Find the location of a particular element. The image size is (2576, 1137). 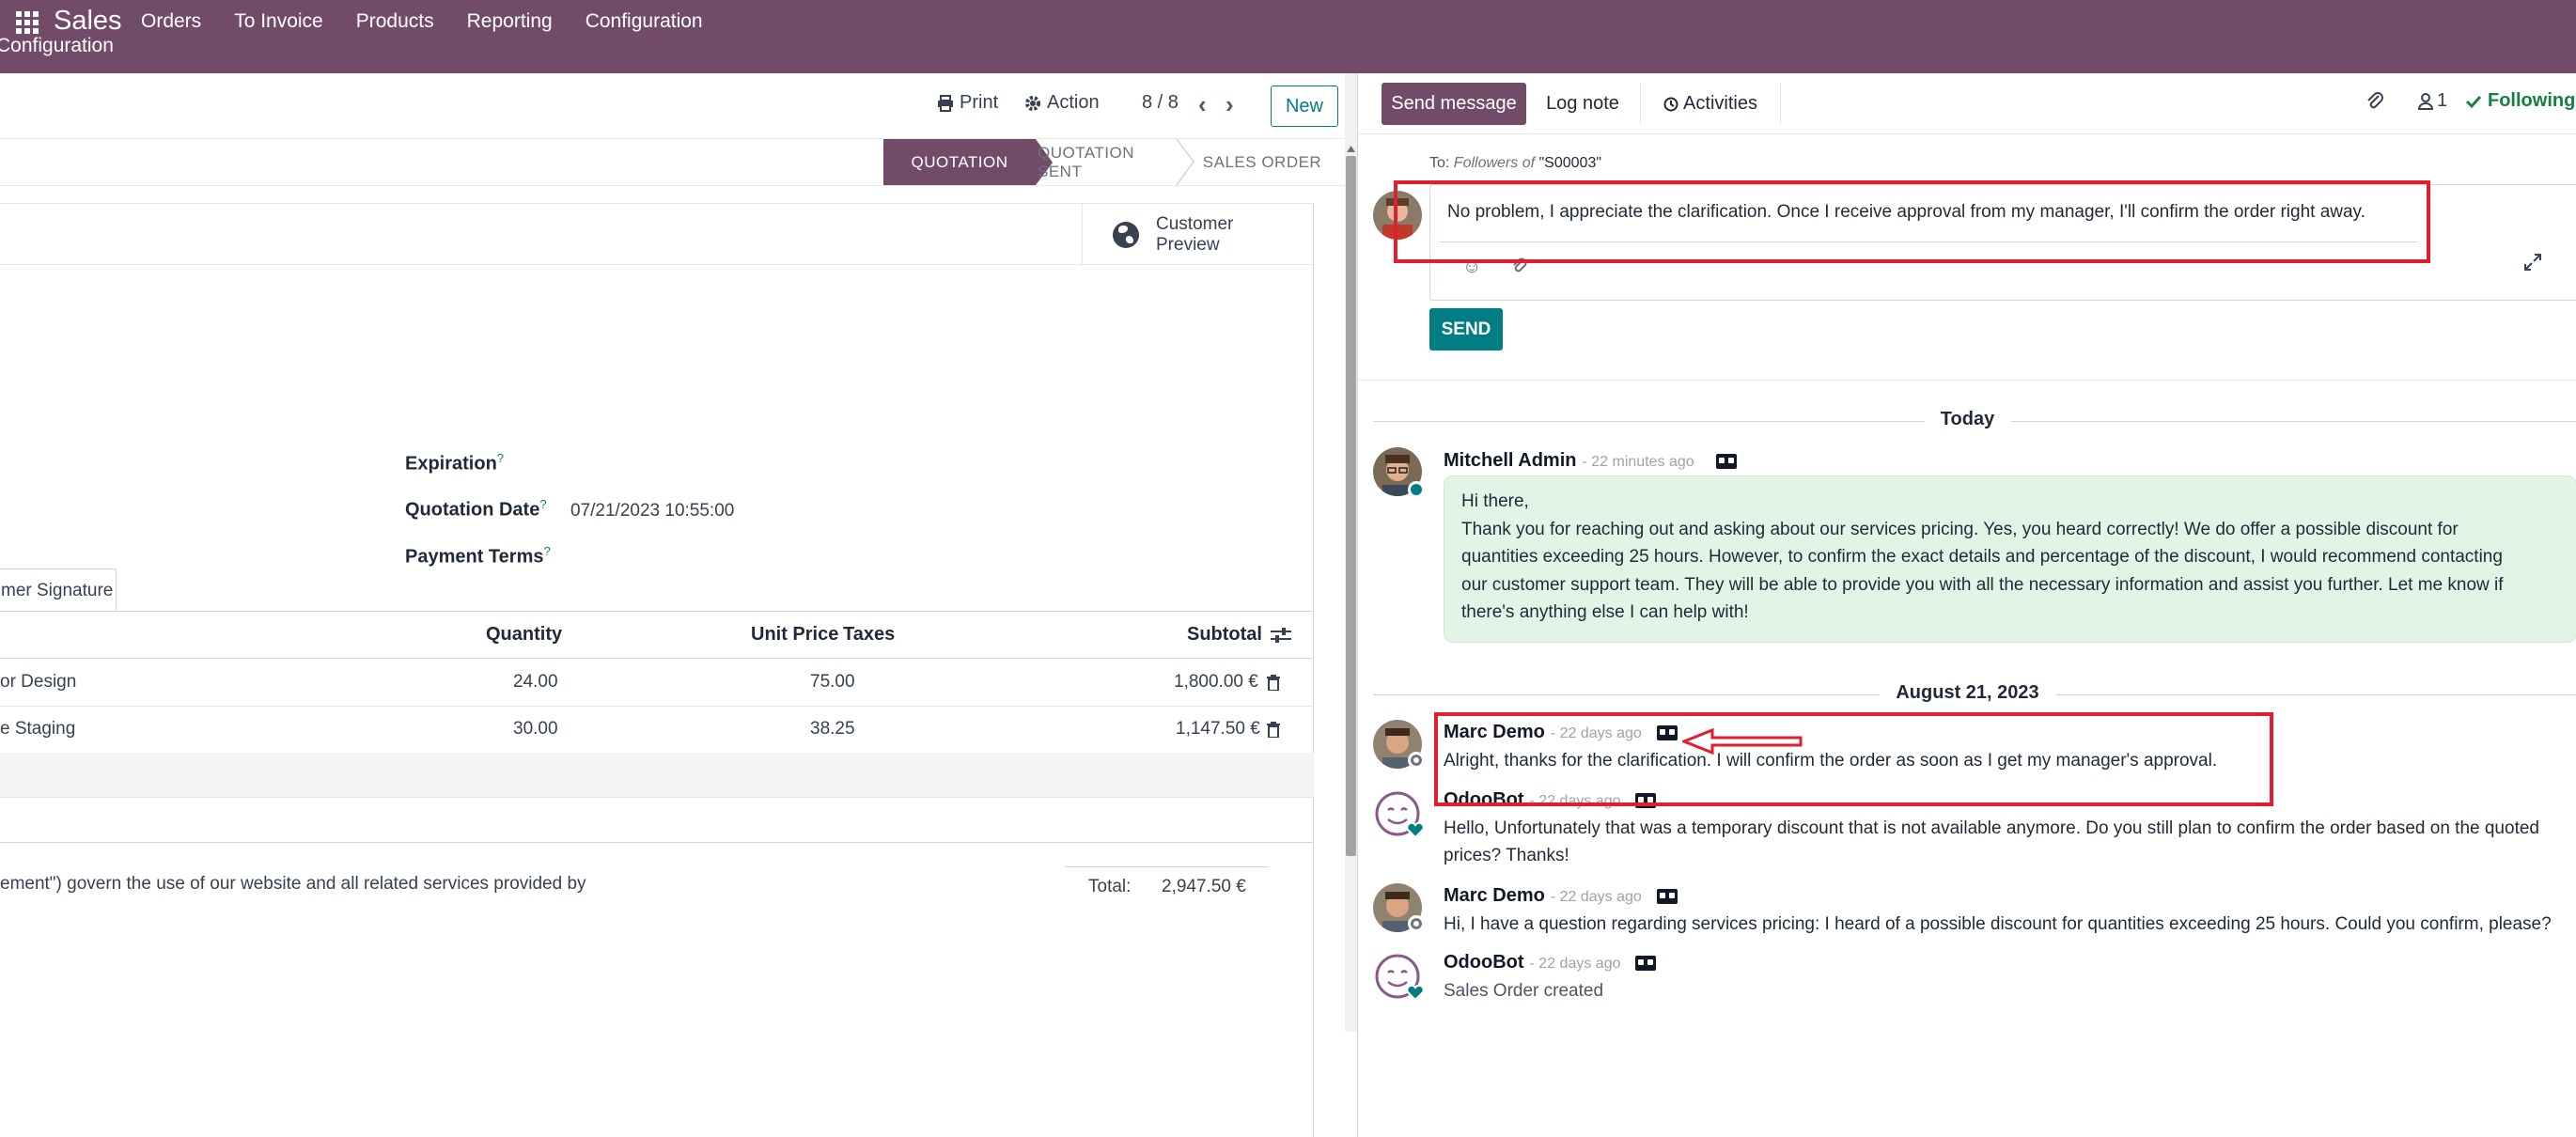

quotation-date-label: Quotation Date? is located at coordinates (476, 509).